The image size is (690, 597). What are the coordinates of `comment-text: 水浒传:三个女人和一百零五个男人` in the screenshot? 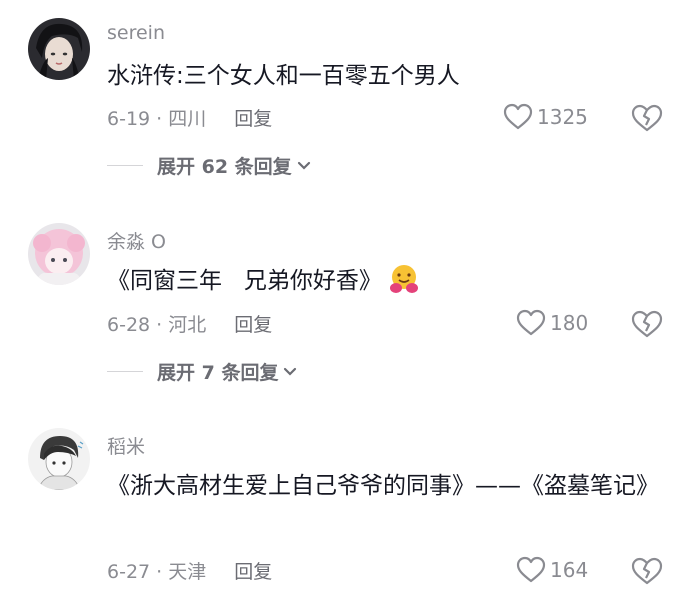 It's located at (283, 76).